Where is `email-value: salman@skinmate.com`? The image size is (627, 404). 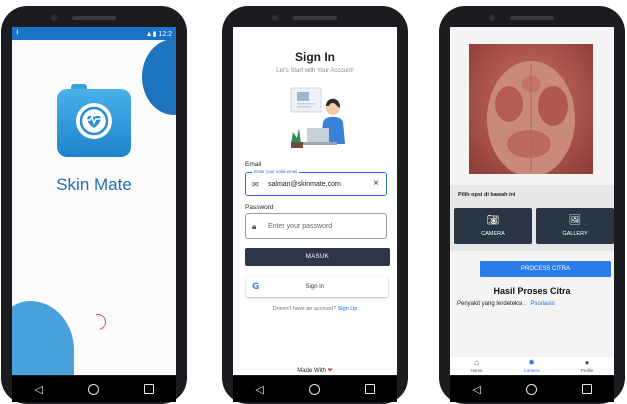 email-value: salman@skinmate.com is located at coordinates (304, 184).